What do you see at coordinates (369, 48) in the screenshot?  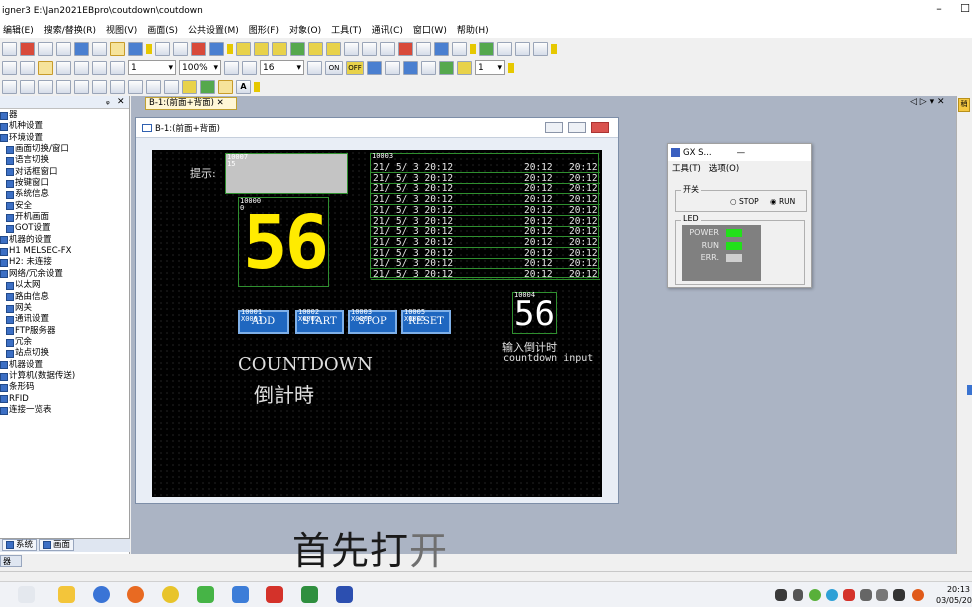 I see `device-list-icon` at bounding box center [369, 48].